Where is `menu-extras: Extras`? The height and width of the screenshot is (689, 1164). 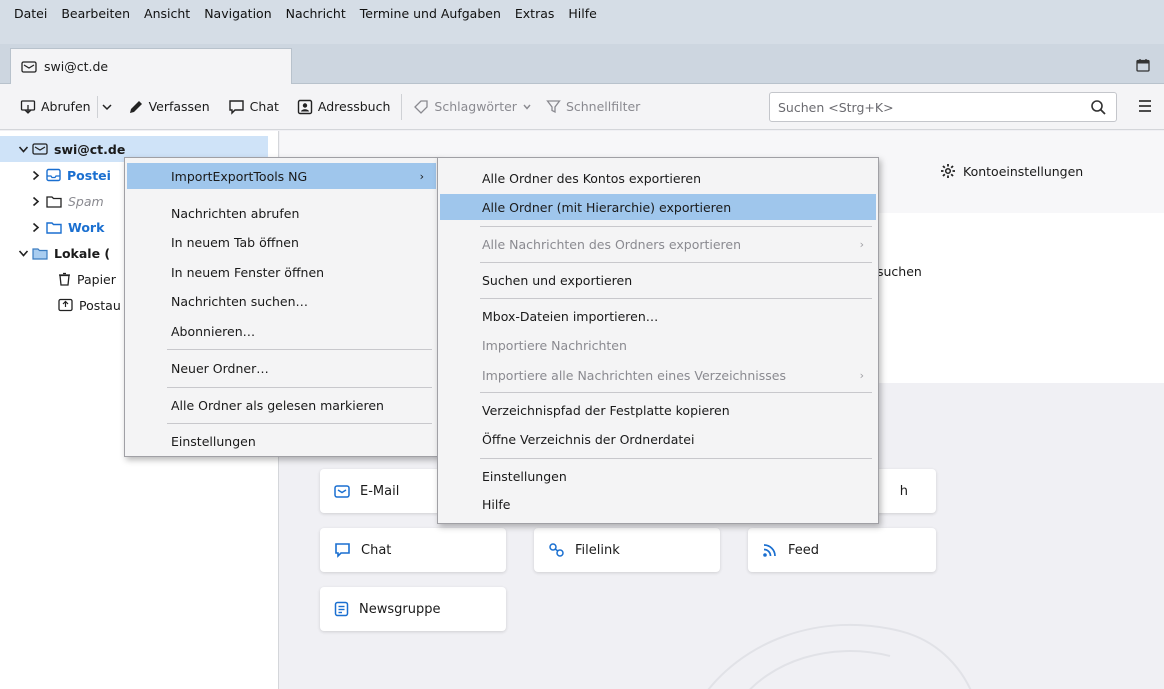
menu-extras: Extras is located at coordinates (535, 14).